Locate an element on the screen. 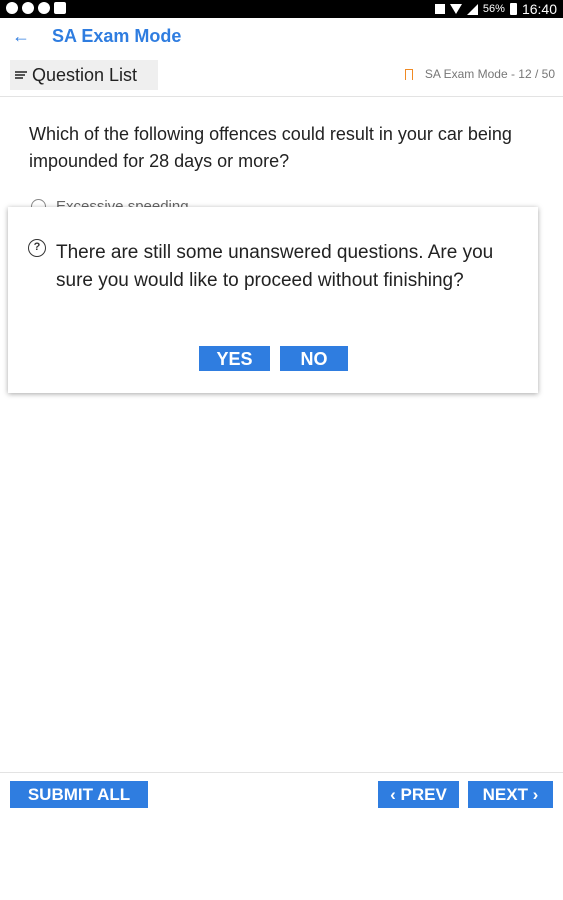 The image size is (563, 900). question-list-button: Question List is located at coordinates (84, 75).